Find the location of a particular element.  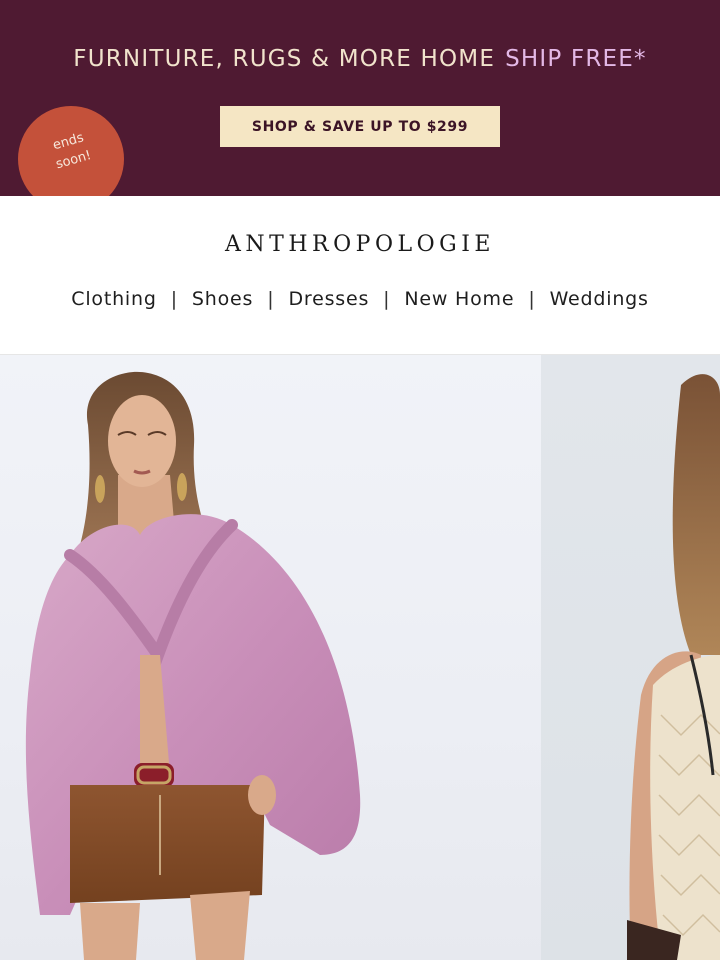

nav-item-dresses: Dresses is located at coordinates (328, 299).